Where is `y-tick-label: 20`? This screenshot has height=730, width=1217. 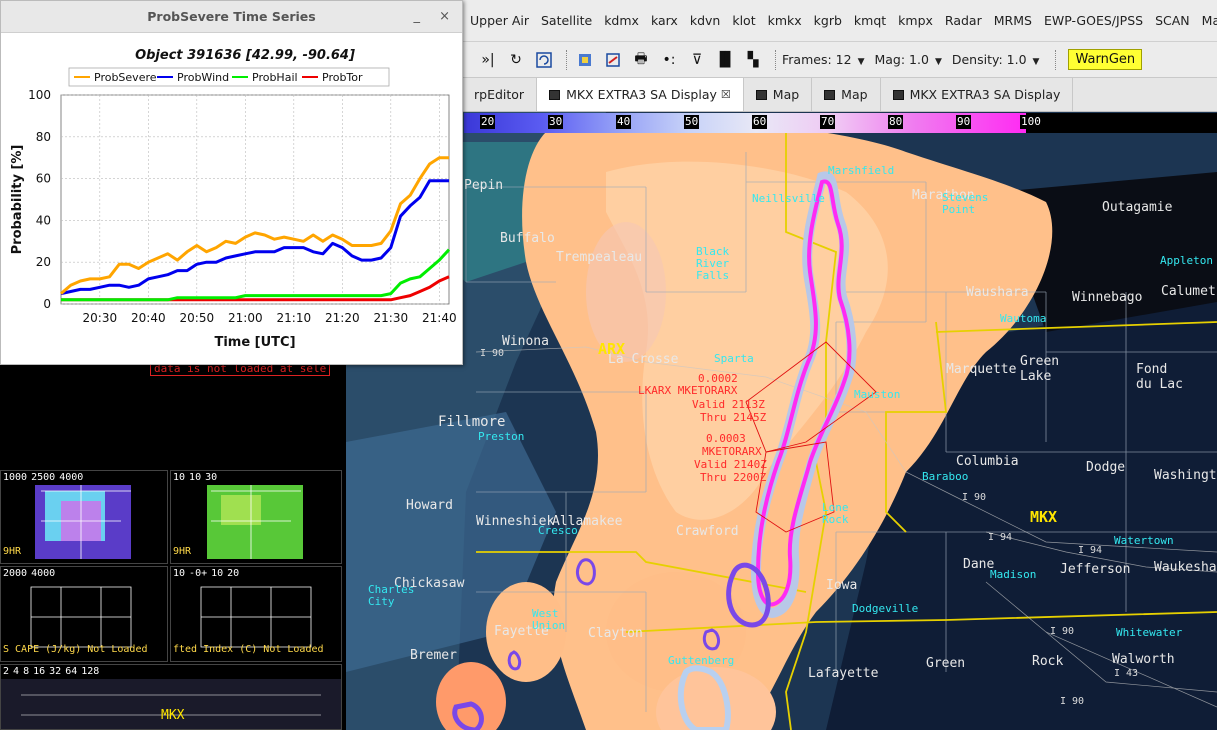
y-tick-label: 20 is located at coordinates (43, 262).